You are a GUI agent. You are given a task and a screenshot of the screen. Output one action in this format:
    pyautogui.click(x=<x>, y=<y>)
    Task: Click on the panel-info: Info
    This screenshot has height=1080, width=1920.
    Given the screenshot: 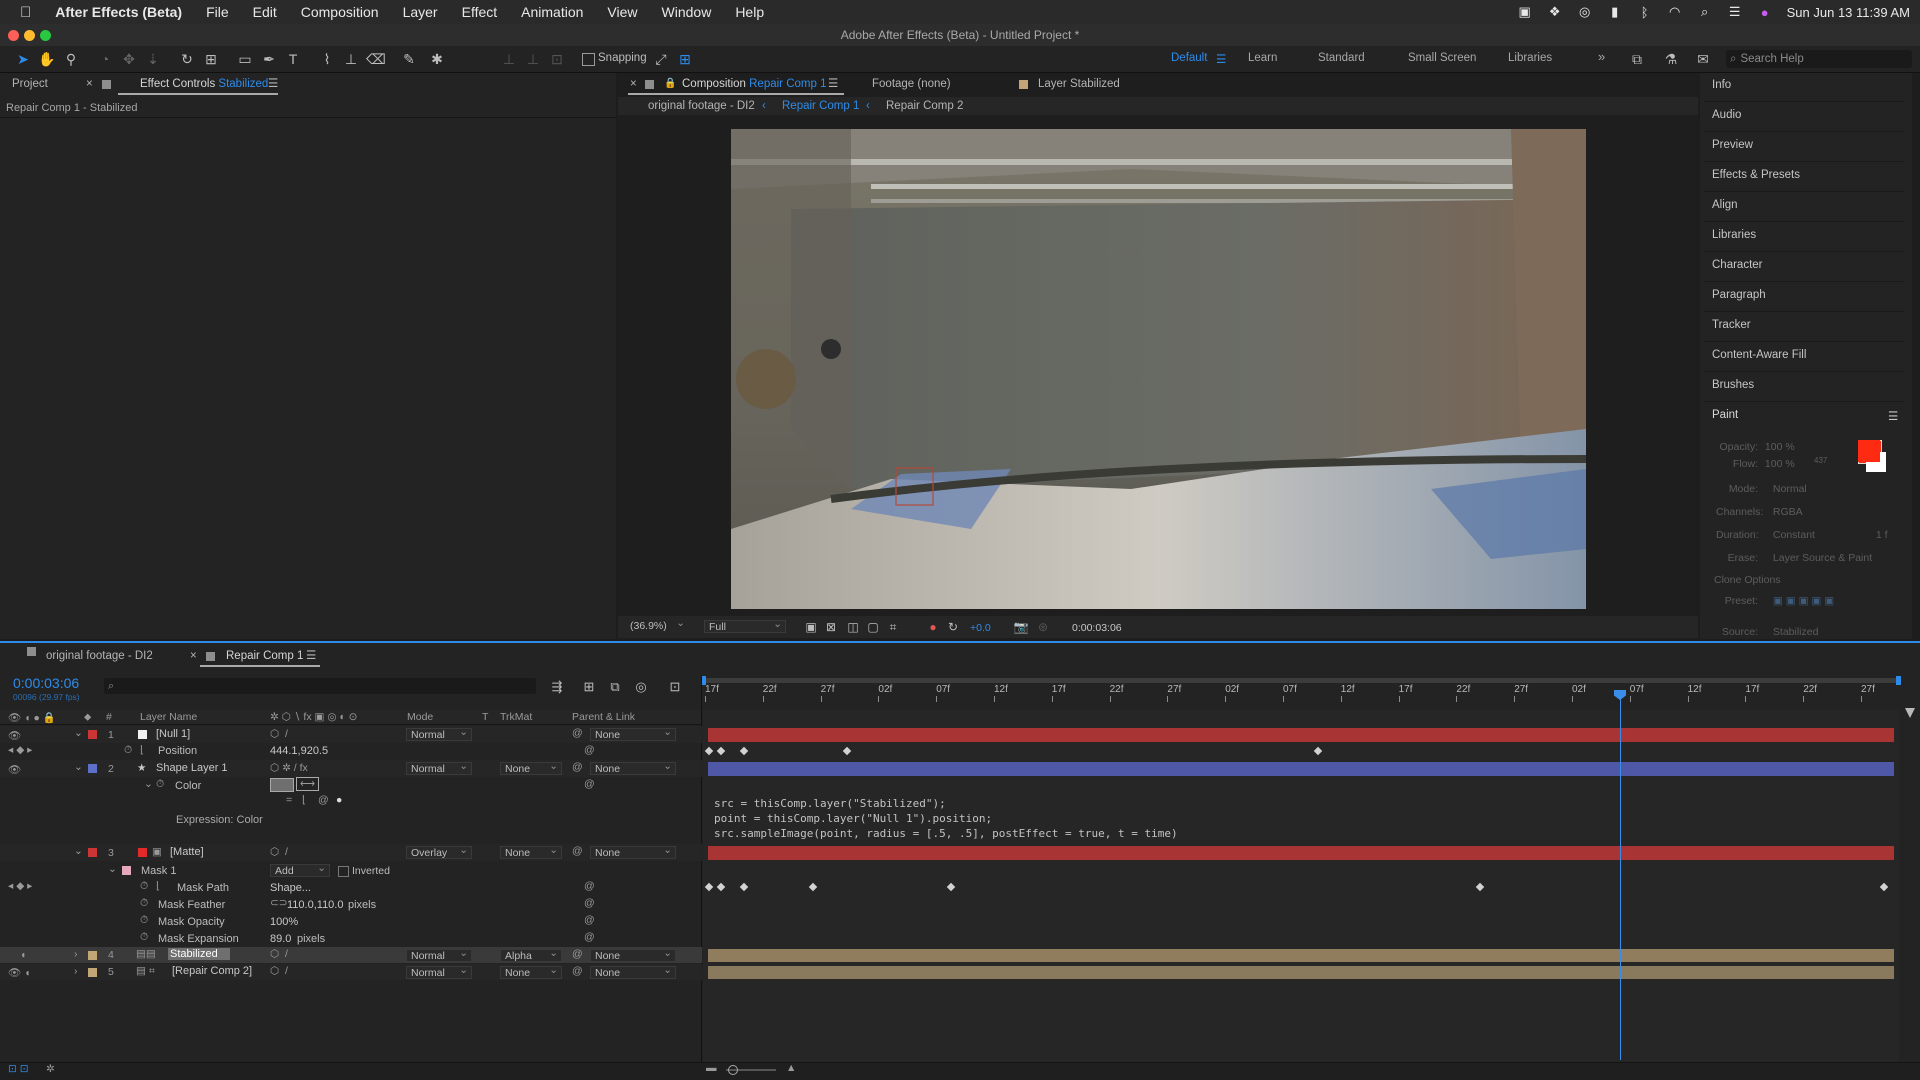 What is the action you would take?
    pyautogui.click(x=1721, y=85)
    